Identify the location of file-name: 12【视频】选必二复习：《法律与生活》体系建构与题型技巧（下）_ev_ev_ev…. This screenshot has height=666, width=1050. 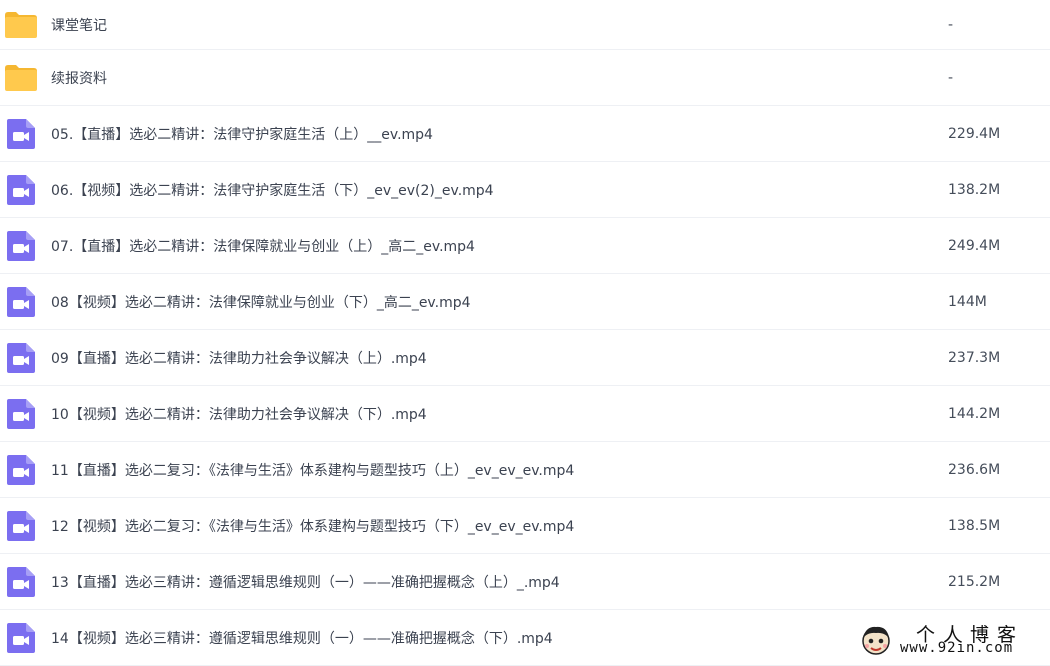
(312, 526).